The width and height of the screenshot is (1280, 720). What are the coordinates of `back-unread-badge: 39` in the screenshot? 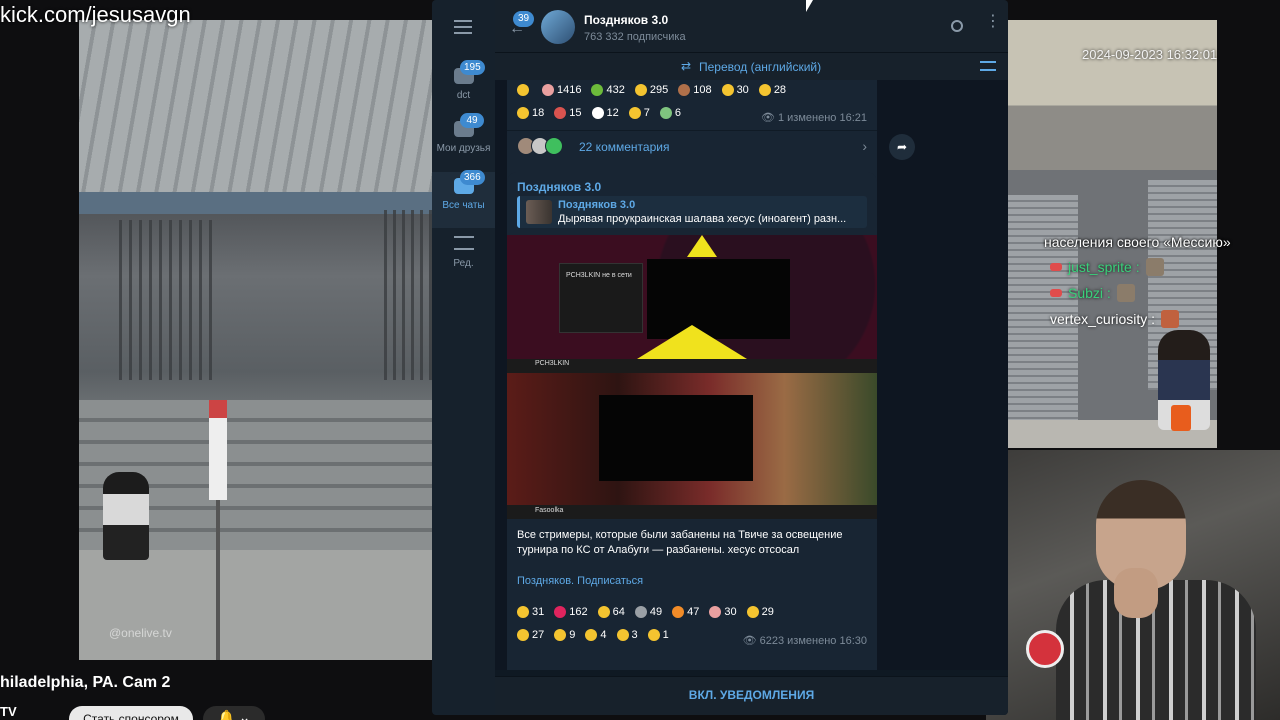 It's located at (524, 19).